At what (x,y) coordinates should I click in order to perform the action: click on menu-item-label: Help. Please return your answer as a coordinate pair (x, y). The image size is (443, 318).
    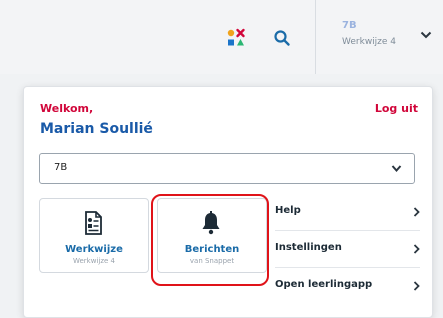
    Looking at the image, I should click on (288, 210).